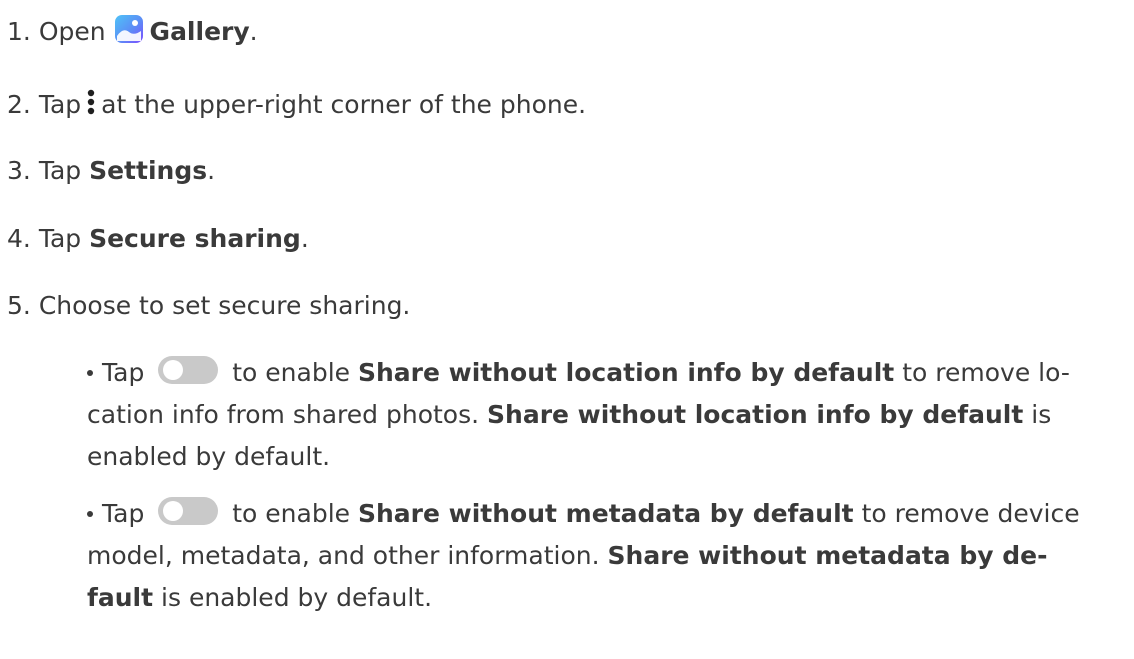  I want to click on step-4: 4. Tap Secure sharing., so click(158, 239).